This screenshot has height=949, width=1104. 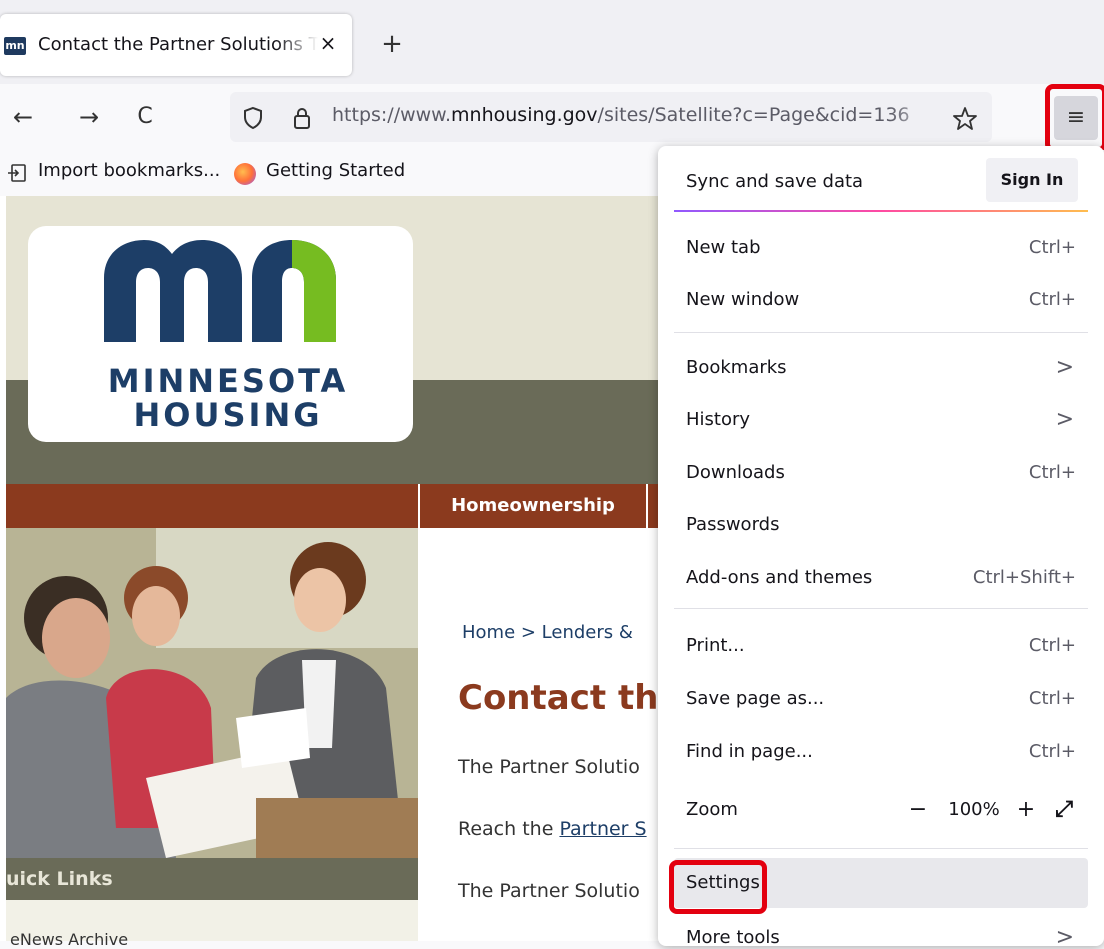 What do you see at coordinates (881, 810) in the screenshot?
I see `menu-item-zoom: Zoom − 100% + ⤢` at bounding box center [881, 810].